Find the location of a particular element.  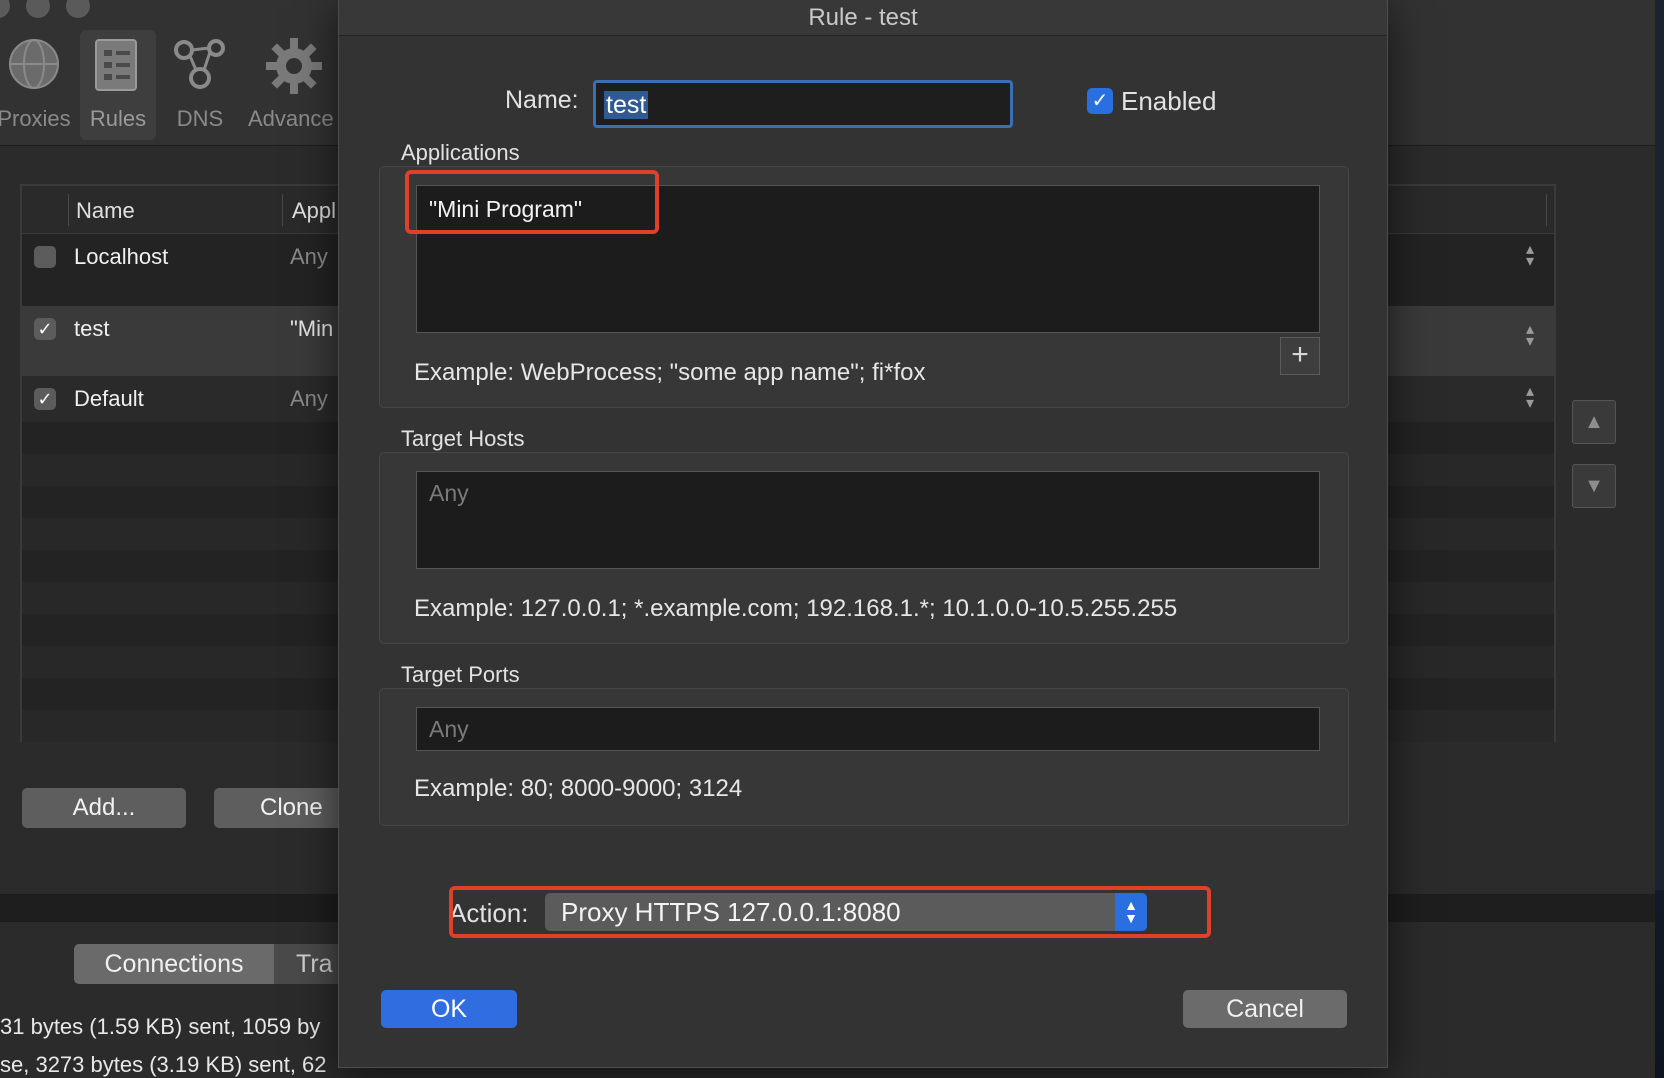

rule-applications: "Min is located at coordinates (312, 328).